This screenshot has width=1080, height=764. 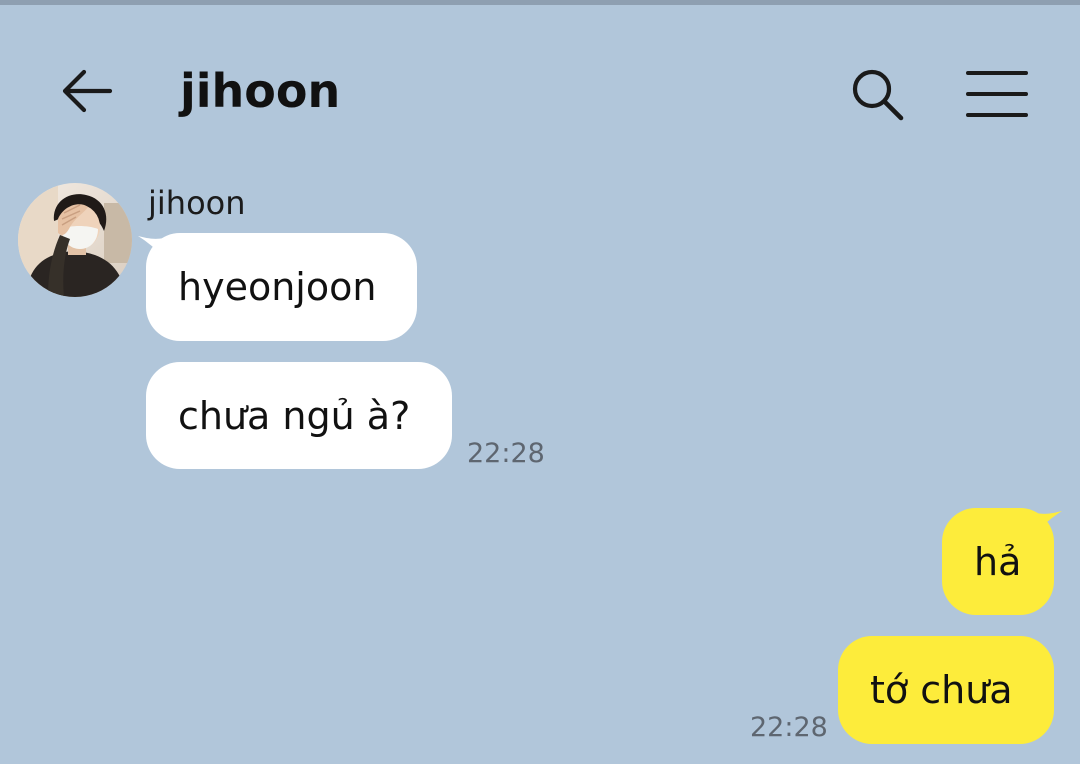 I want to click on sender-name: jihoon, so click(x=197, y=203).